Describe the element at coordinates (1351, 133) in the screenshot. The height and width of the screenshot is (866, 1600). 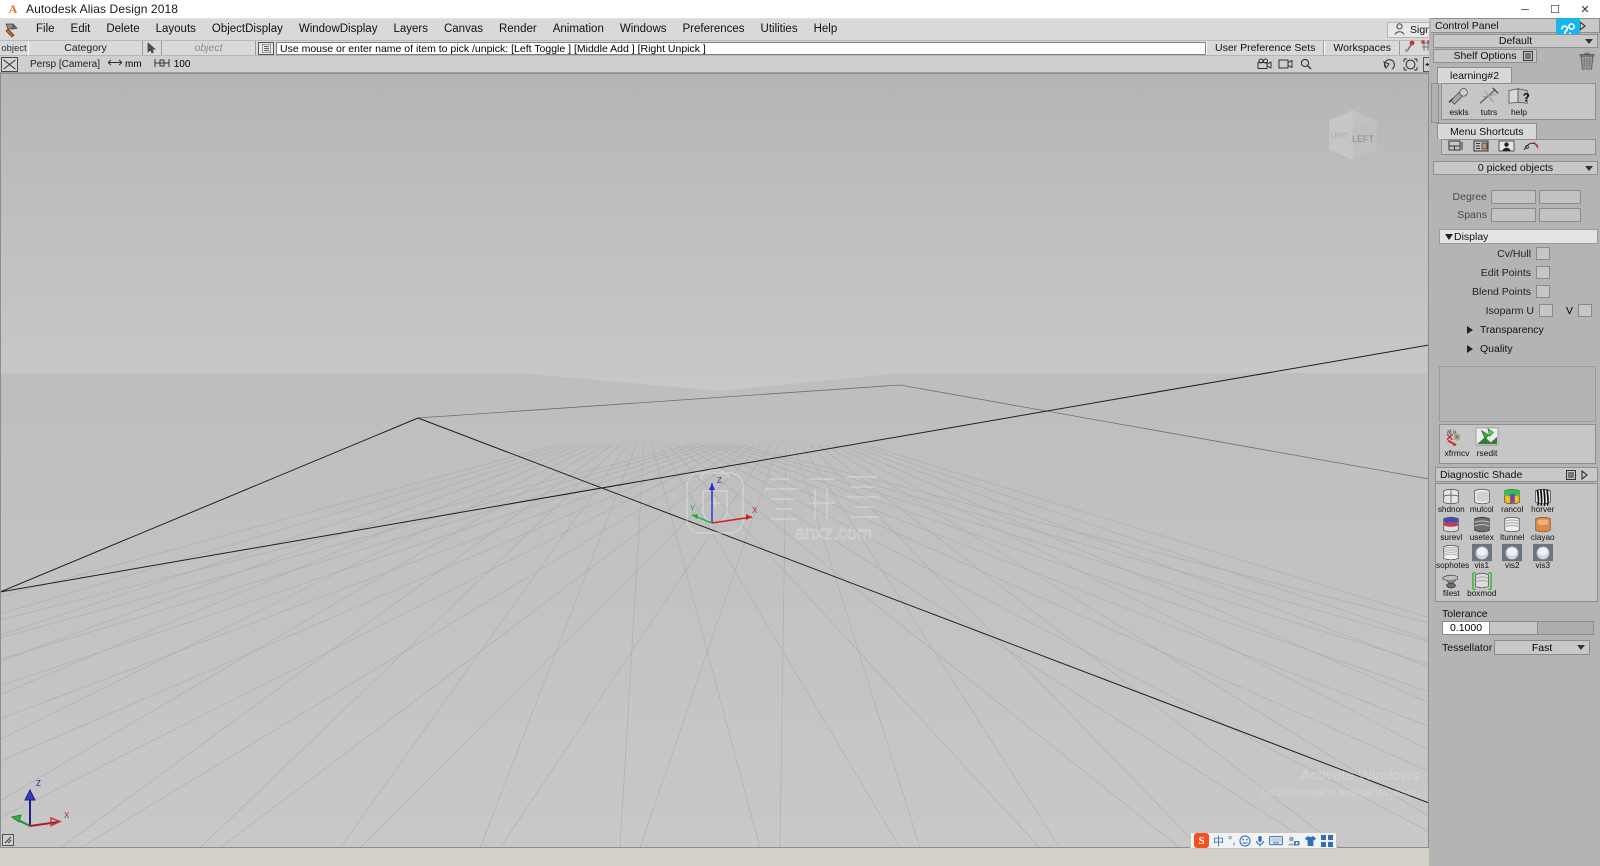
I see `view-cube: LEFT LEFT` at that location.